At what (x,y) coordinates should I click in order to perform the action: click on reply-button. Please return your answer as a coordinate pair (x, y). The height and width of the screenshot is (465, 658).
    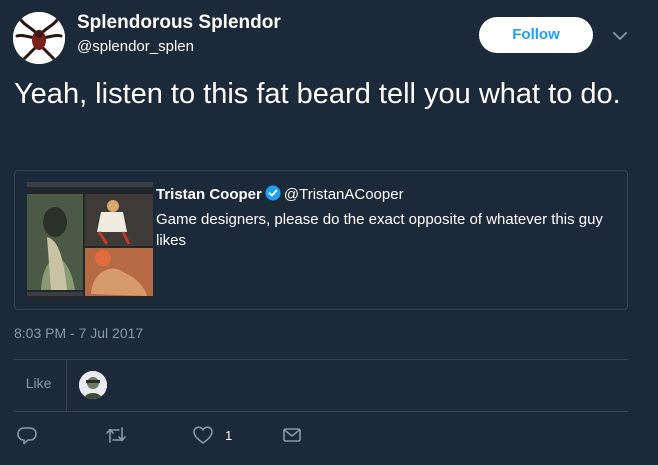
    Looking at the image, I should click on (27, 436).